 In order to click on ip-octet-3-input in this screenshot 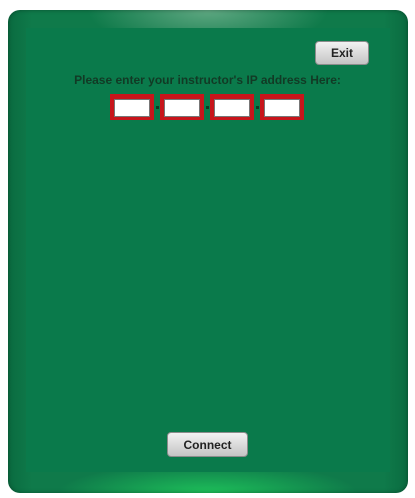, I will do `click(232, 108)`.